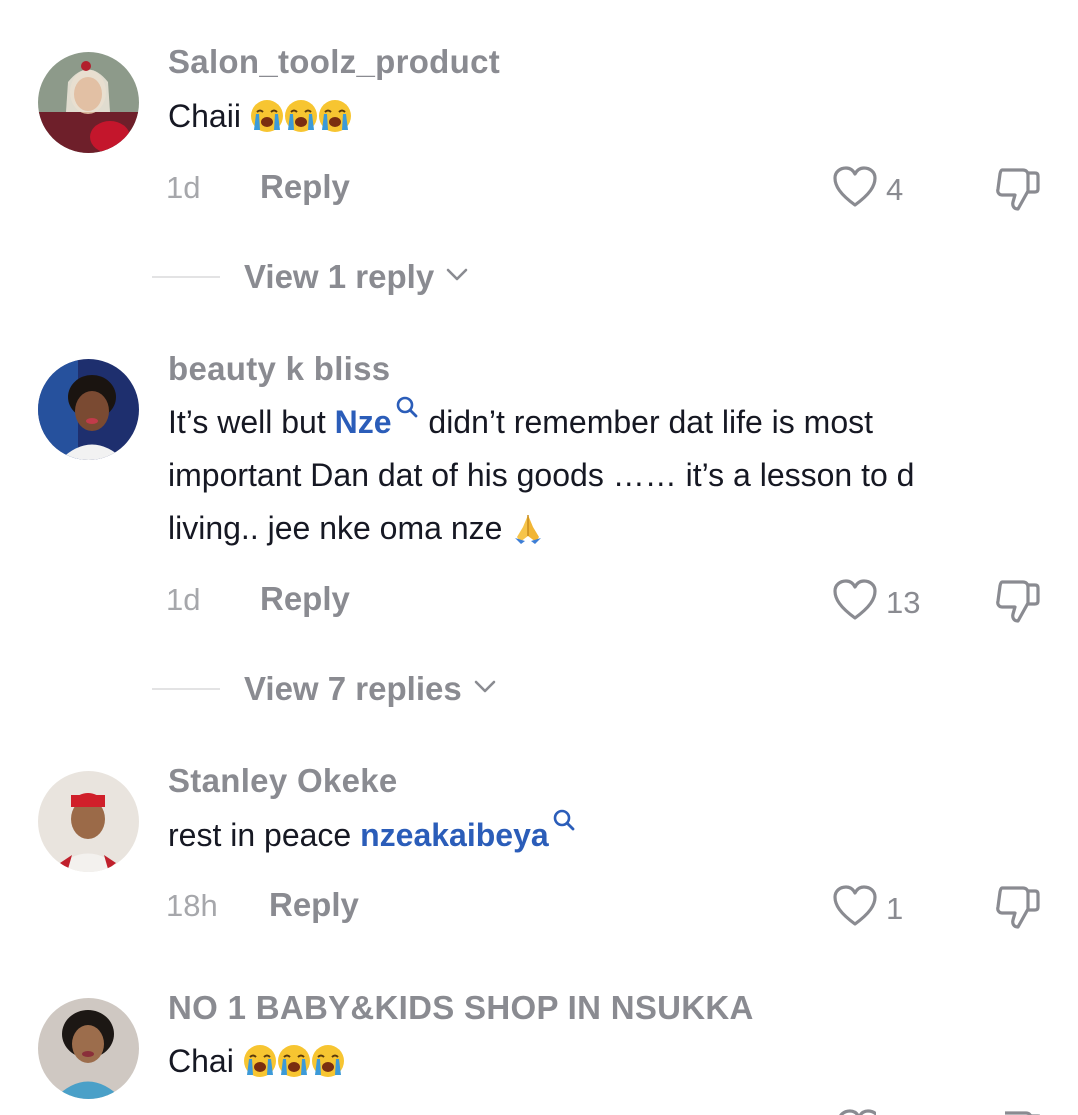  What do you see at coordinates (598, 1061) in the screenshot?
I see `comment-text: Chai` at bounding box center [598, 1061].